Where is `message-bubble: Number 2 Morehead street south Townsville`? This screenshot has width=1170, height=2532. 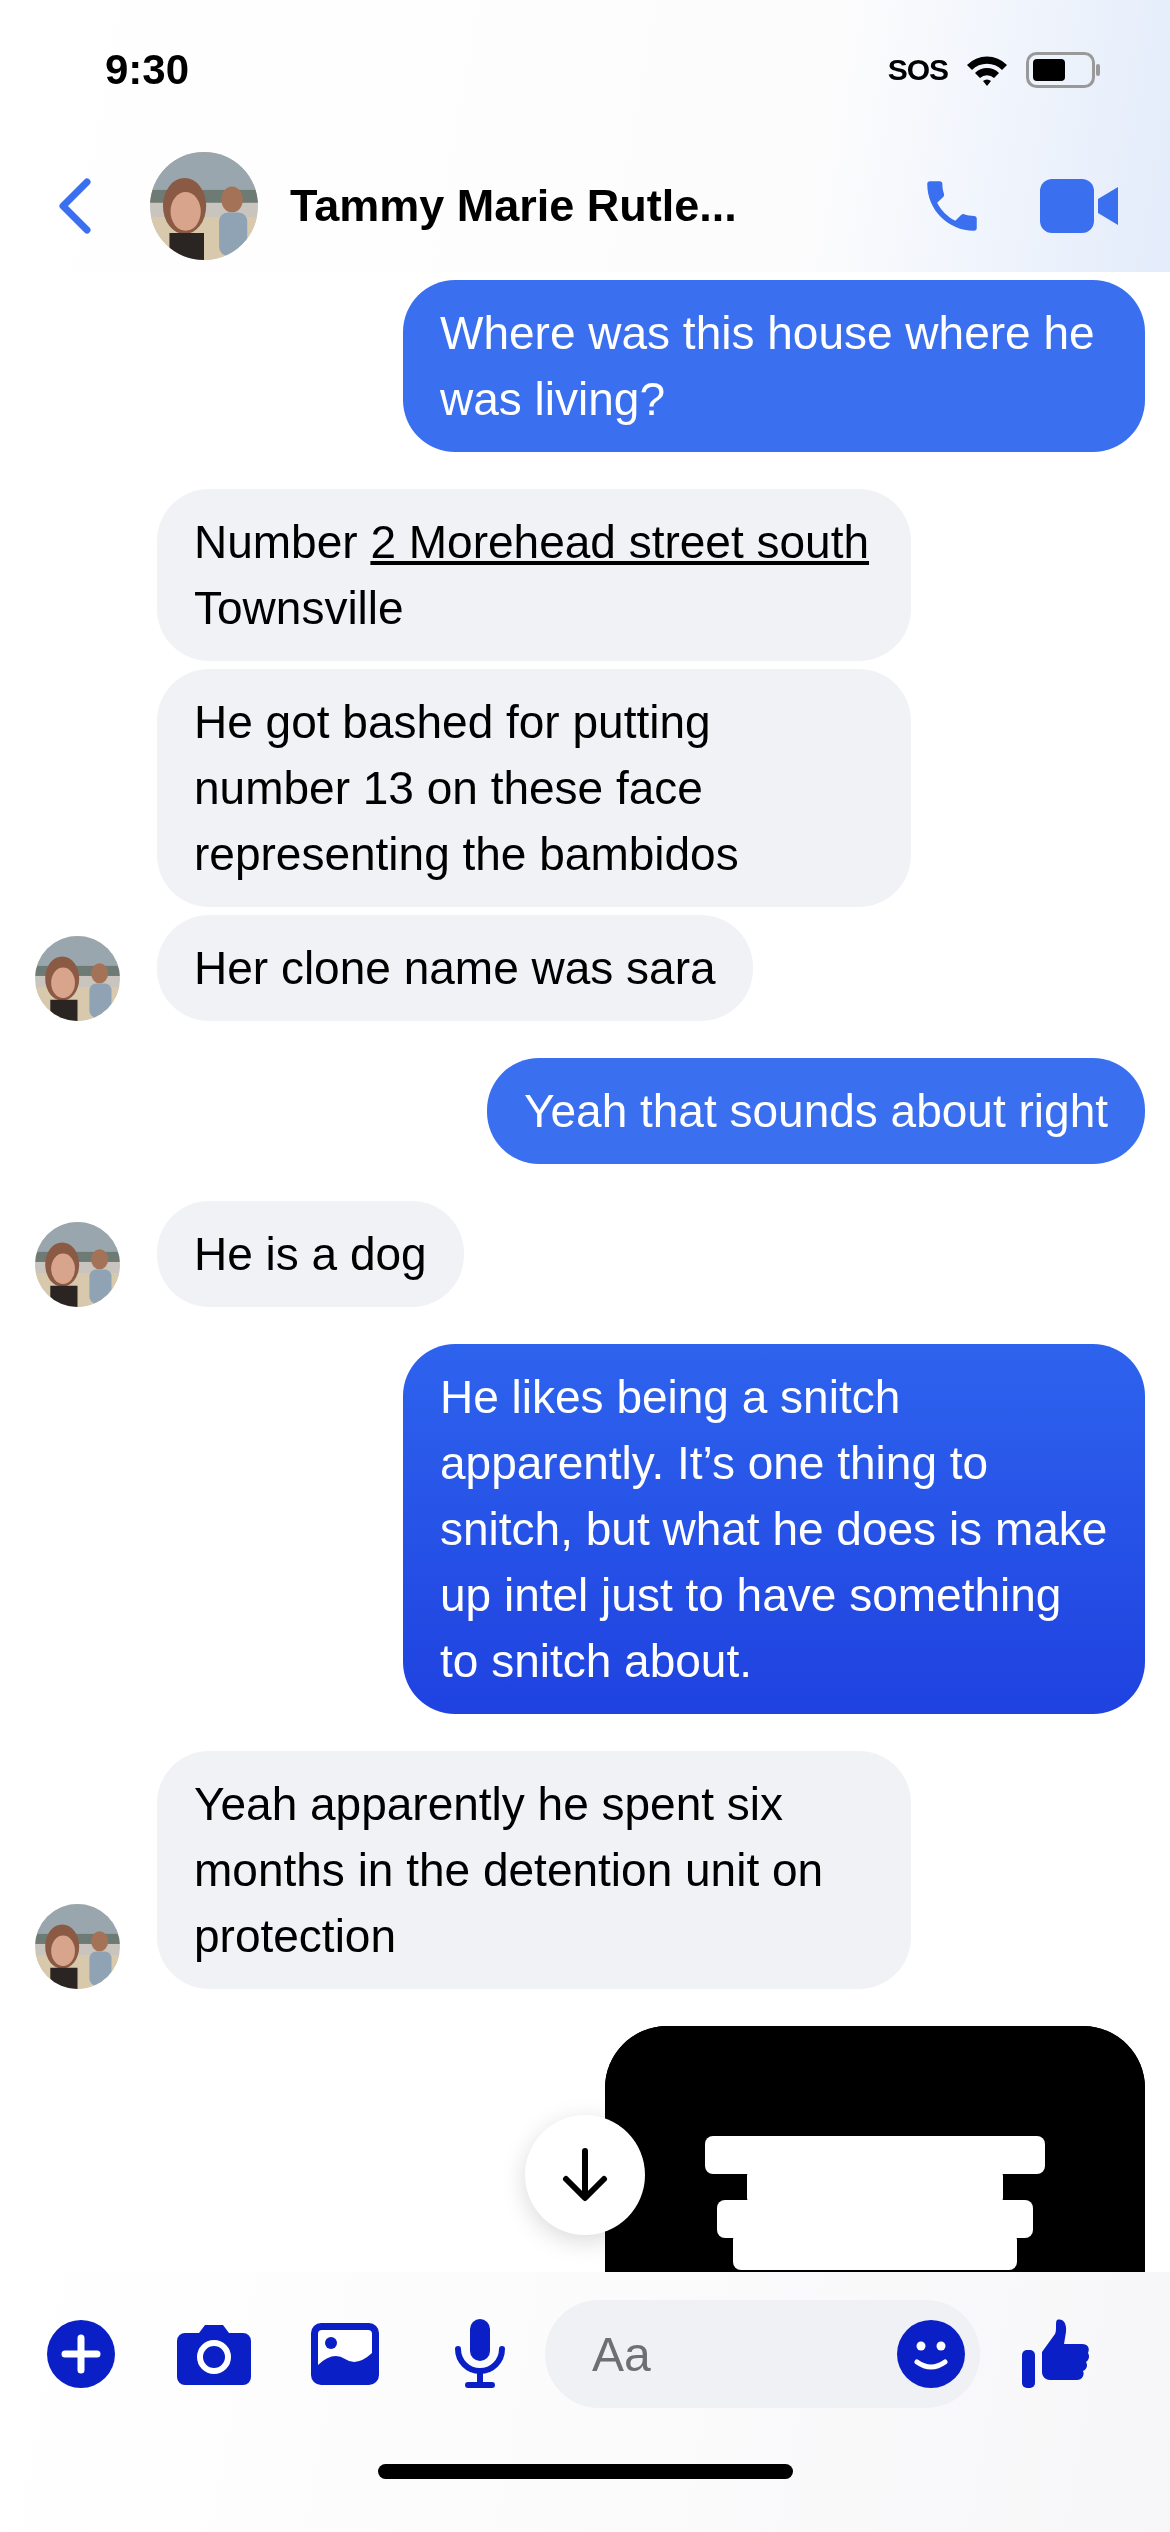
message-bubble: Number 2 Morehead street south Townsville is located at coordinates (534, 575).